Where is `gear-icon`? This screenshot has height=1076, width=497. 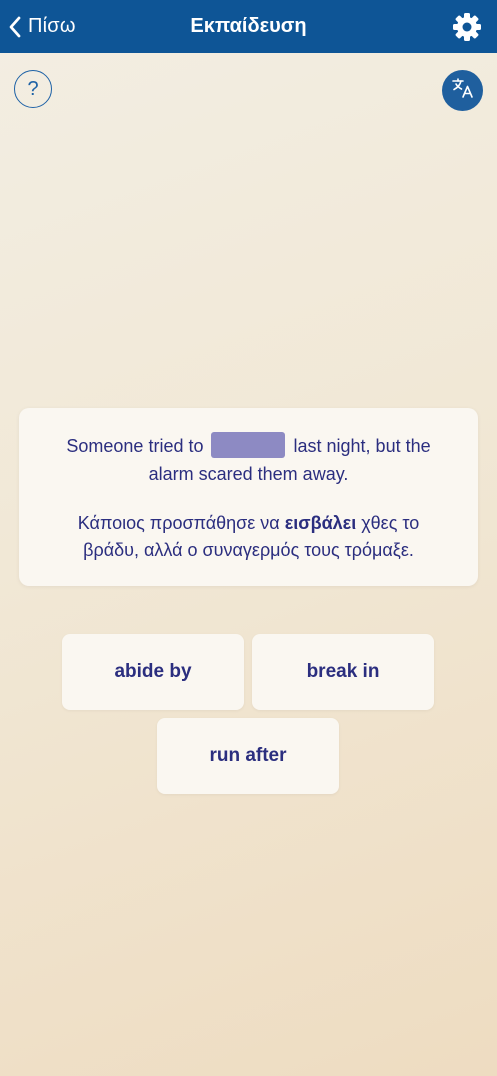 gear-icon is located at coordinates (467, 30).